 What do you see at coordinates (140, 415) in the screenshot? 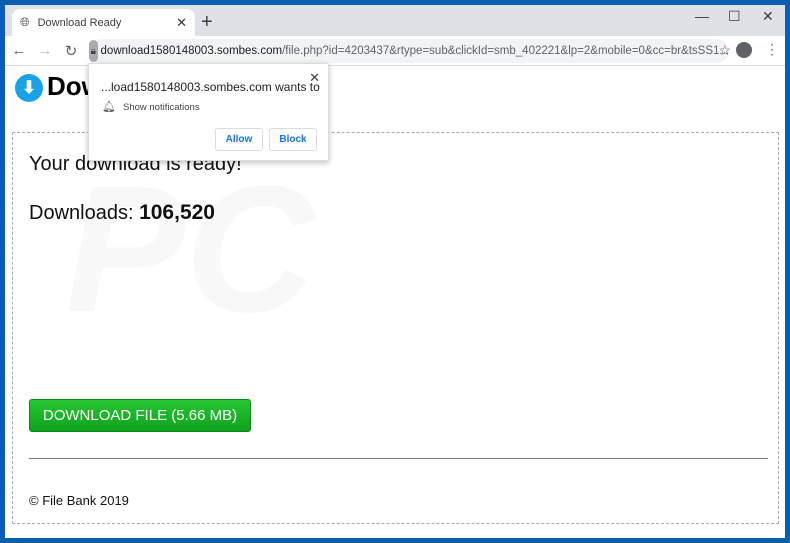
I see `download-file-button: DOWNLOAD FILE (5.66 MB)` at bounding box center [140, 415].